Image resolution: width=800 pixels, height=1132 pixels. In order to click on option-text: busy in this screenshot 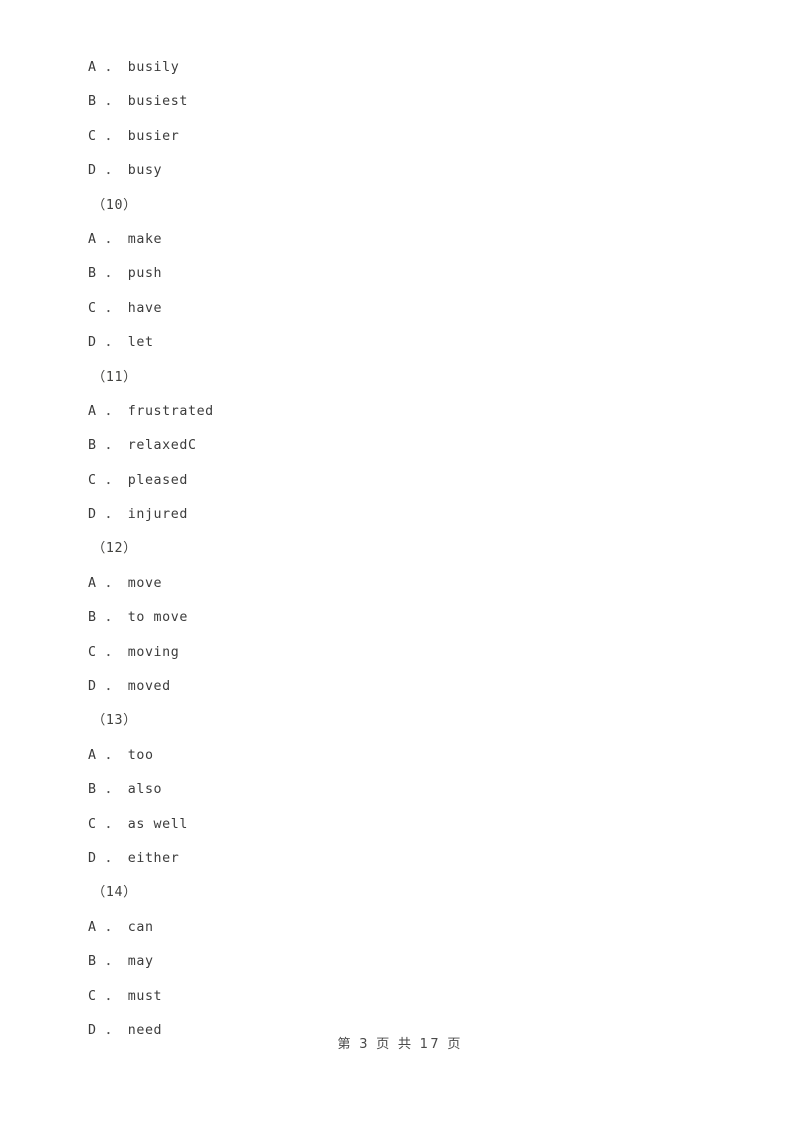, I will do `click(145, 171)`.